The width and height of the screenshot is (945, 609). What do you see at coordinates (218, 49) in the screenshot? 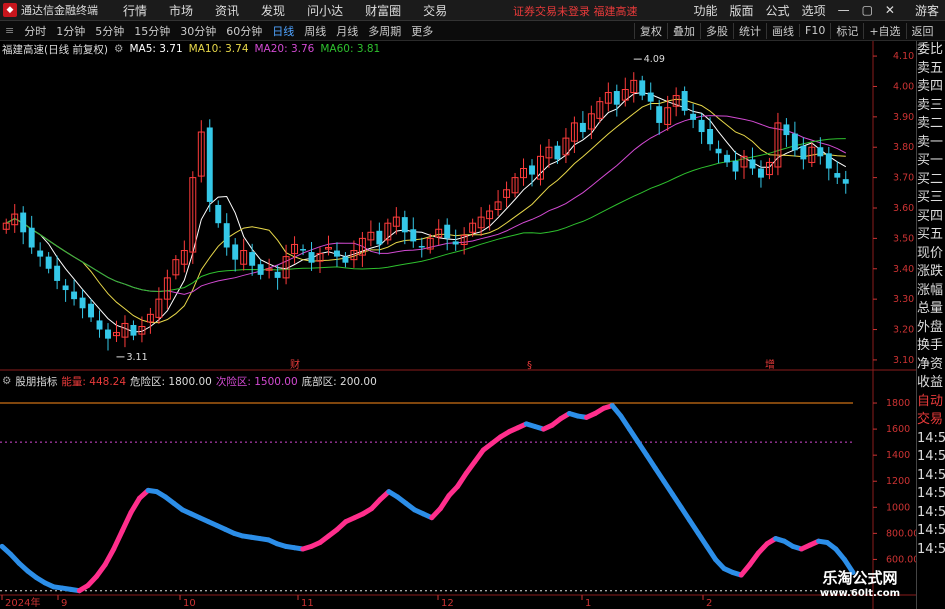
I see `ma10-label: MA10: 3.74` at bounding box center [218, 49].